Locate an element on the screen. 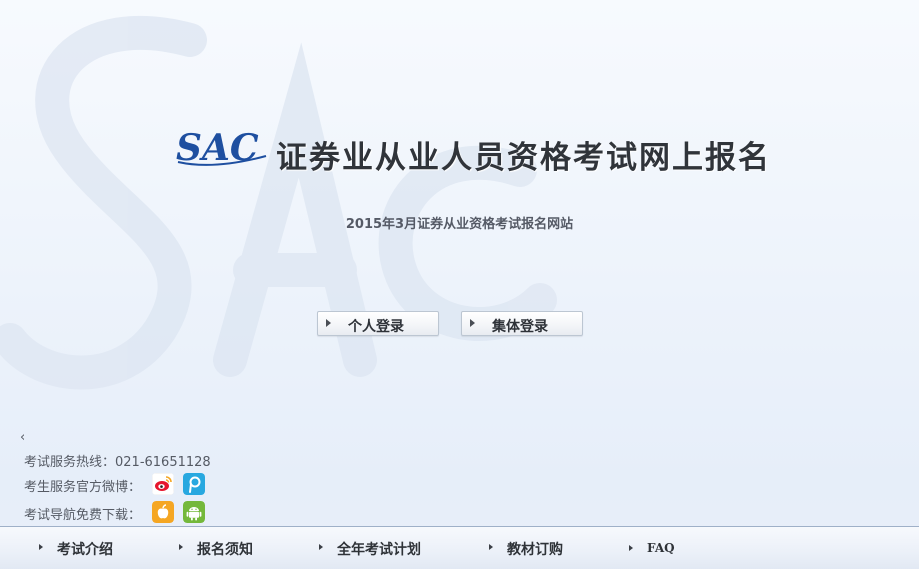 Image resolution: width=919 pixels, height=569 pixels. nav-item-label: 全年考试计划 is located at coordinates (379, 550).